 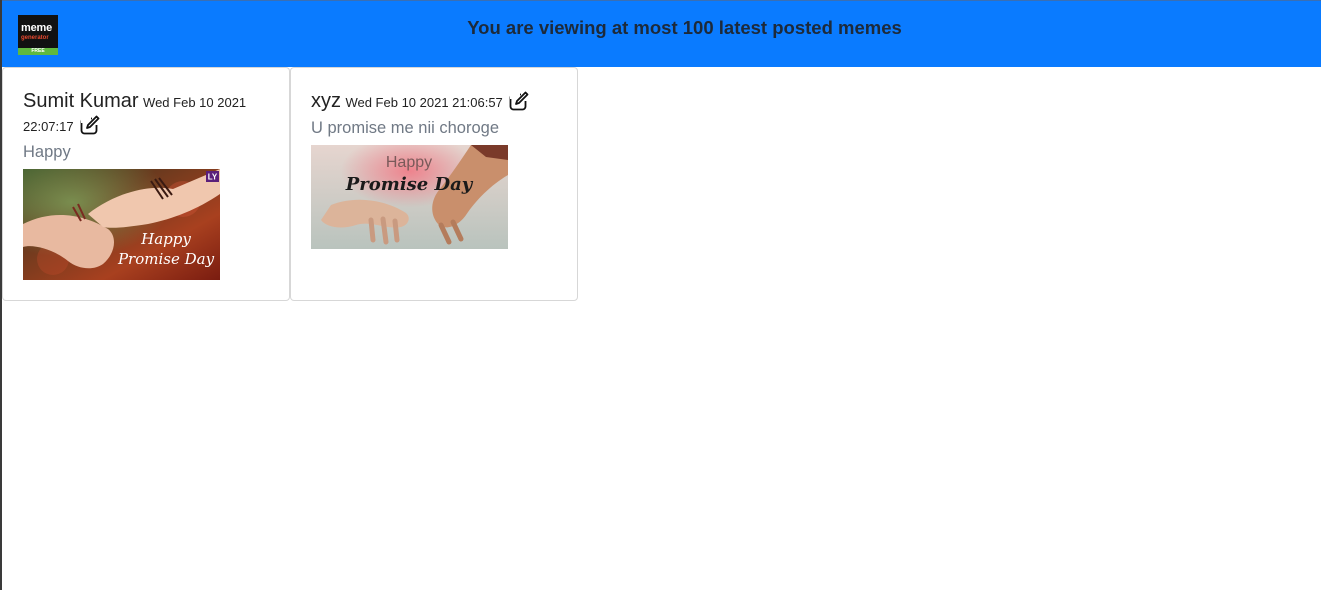 What do you see at coordinates (424, 102) in the screenshot?
I see `meme-date: Wed Feb 10 2021 21:06:57` at bounding box center [424, 102].